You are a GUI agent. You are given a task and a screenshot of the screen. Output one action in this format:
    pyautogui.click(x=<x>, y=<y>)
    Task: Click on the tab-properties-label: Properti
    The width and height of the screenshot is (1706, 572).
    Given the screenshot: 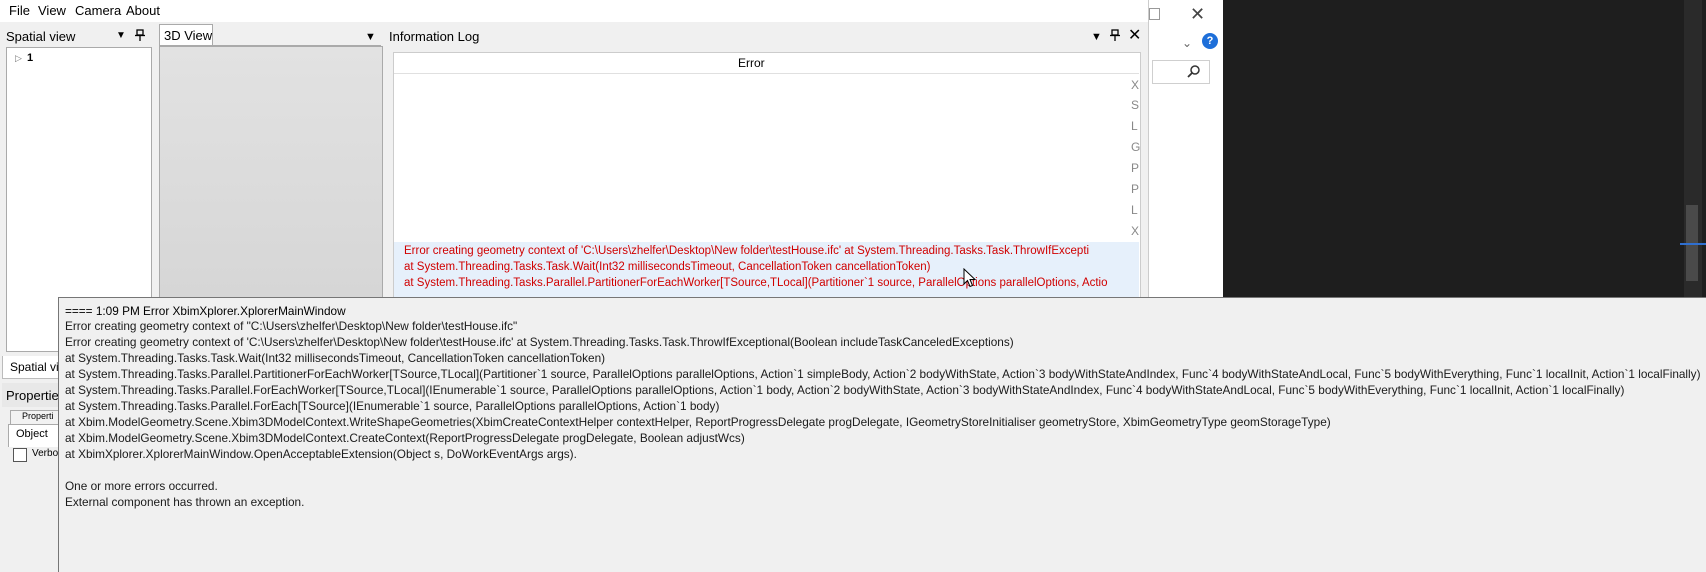 What is the action you would take?
    pyautogui.click(x=38, y=416)
    